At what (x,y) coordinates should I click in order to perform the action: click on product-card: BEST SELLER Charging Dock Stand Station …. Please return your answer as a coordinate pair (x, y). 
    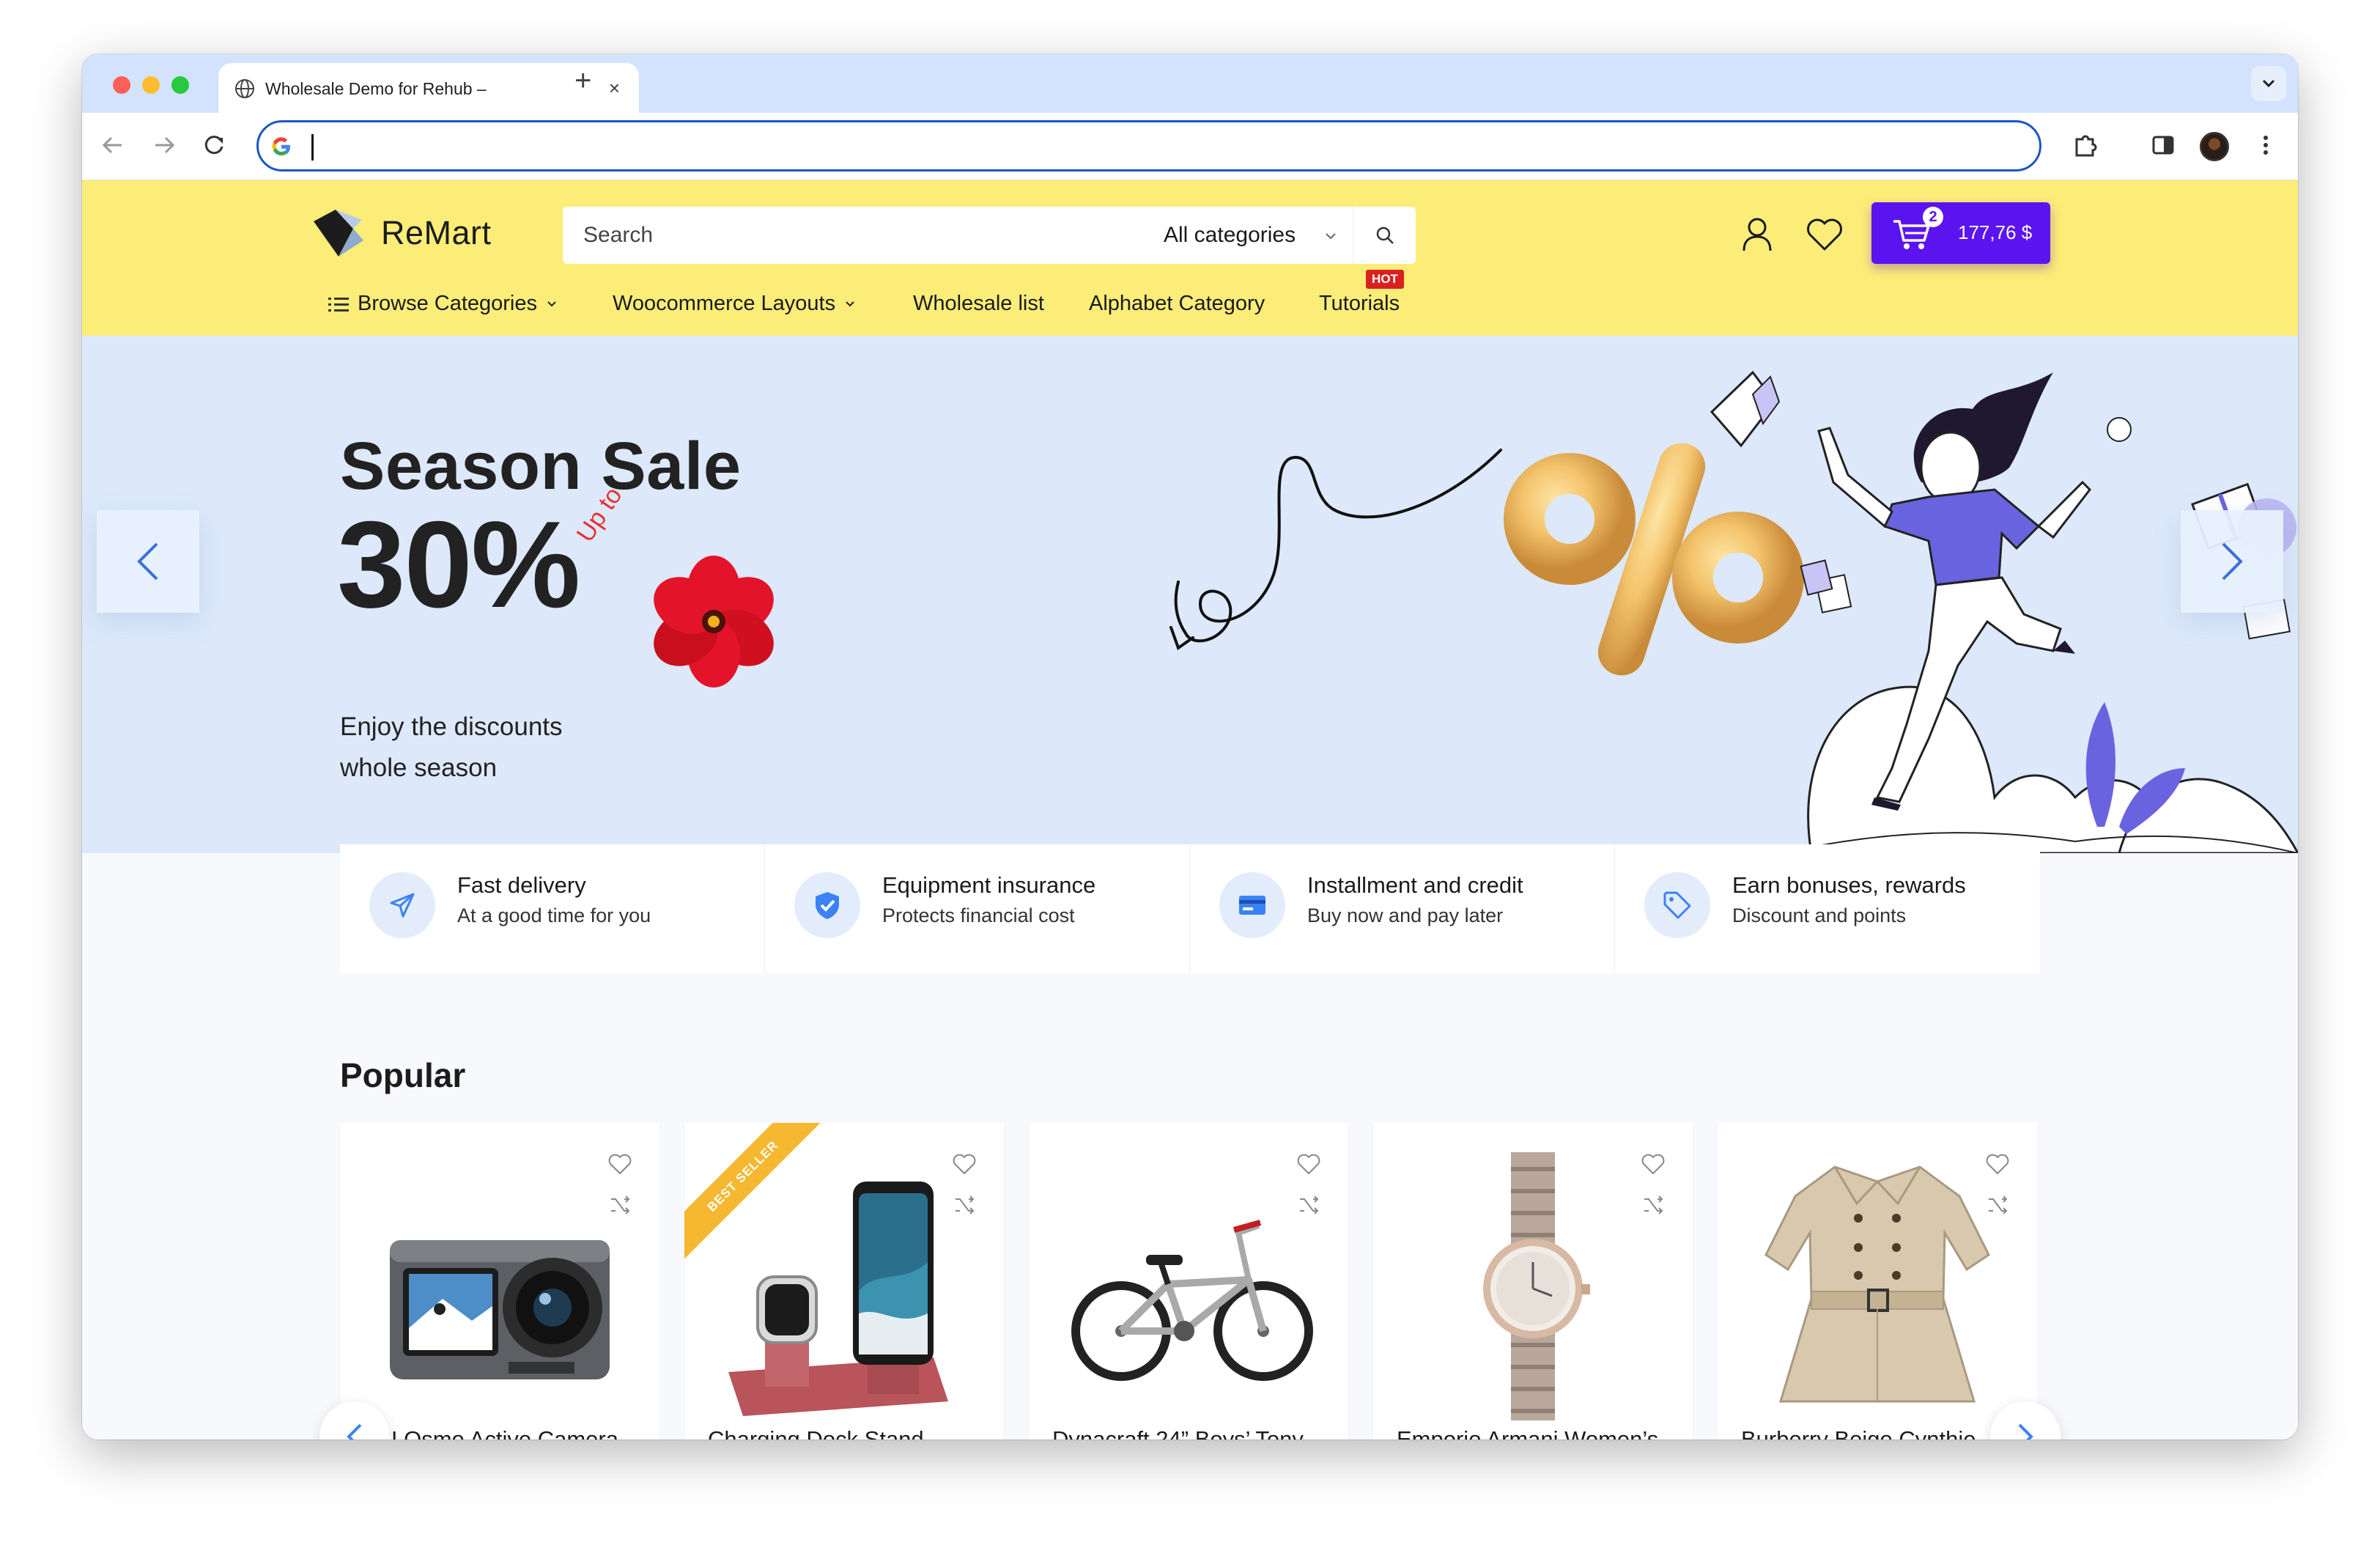
    Looking at the image, I should click on (844, 1281).